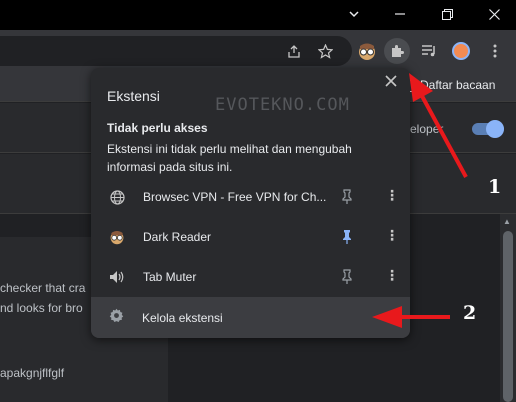 The width and height of the screenshot is (516, 402). I want to click on annotation-label-2: 2, so click(470, 313).